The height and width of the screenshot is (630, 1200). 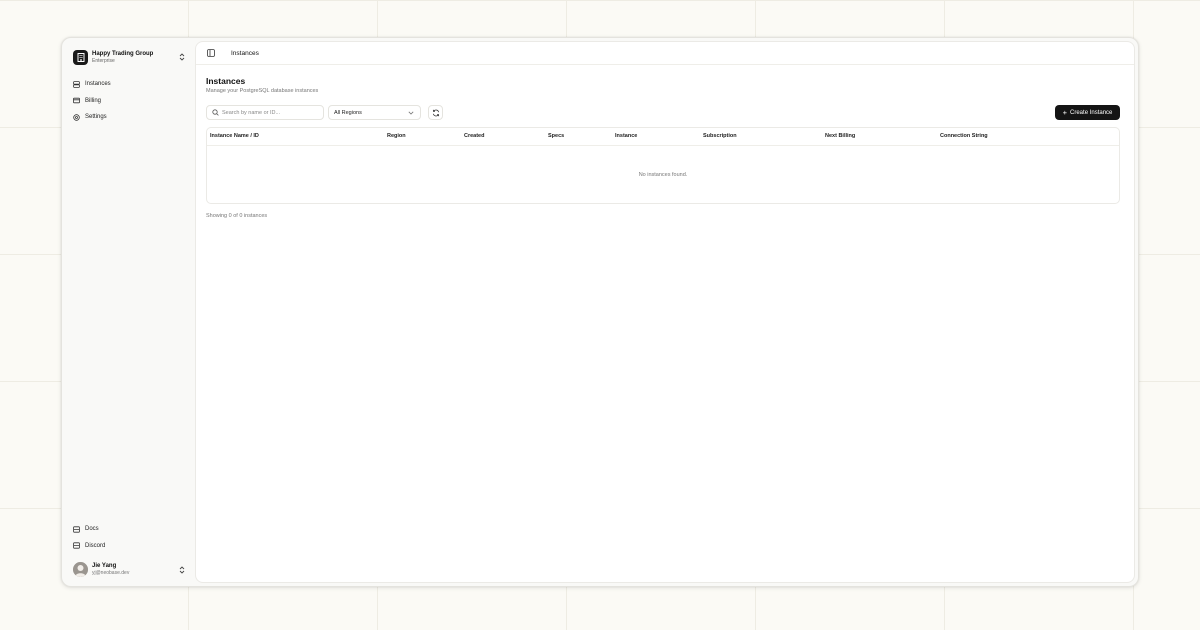 What do you see at coordinates (111, 573) in the screenshot?
I see `user-email: yj@neobase.dev` at bounding box center [111, 573].